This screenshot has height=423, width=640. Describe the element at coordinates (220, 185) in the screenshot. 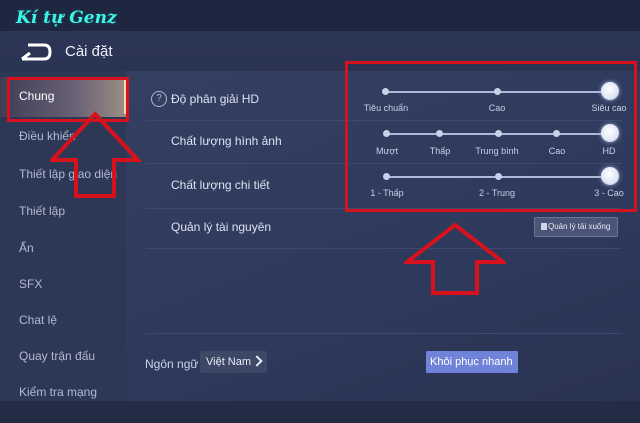

I see `detail-quality-label: Chất lượng chi tiết` at that location.